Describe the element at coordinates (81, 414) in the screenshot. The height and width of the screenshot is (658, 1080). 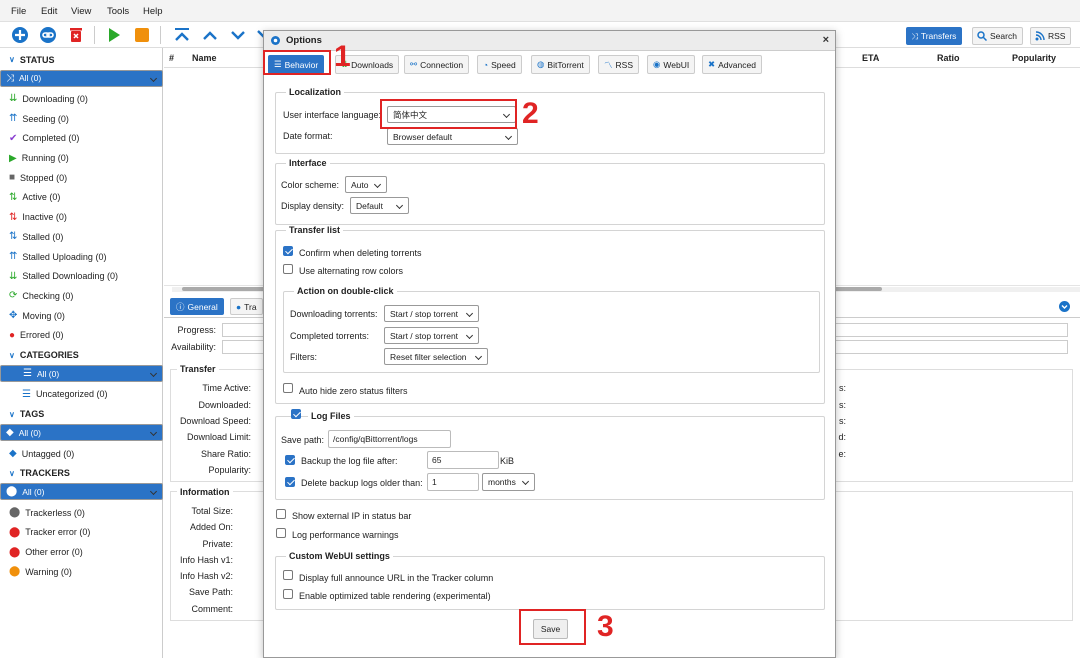
I see `tags-section-header: ∨ TAGS` at that location.